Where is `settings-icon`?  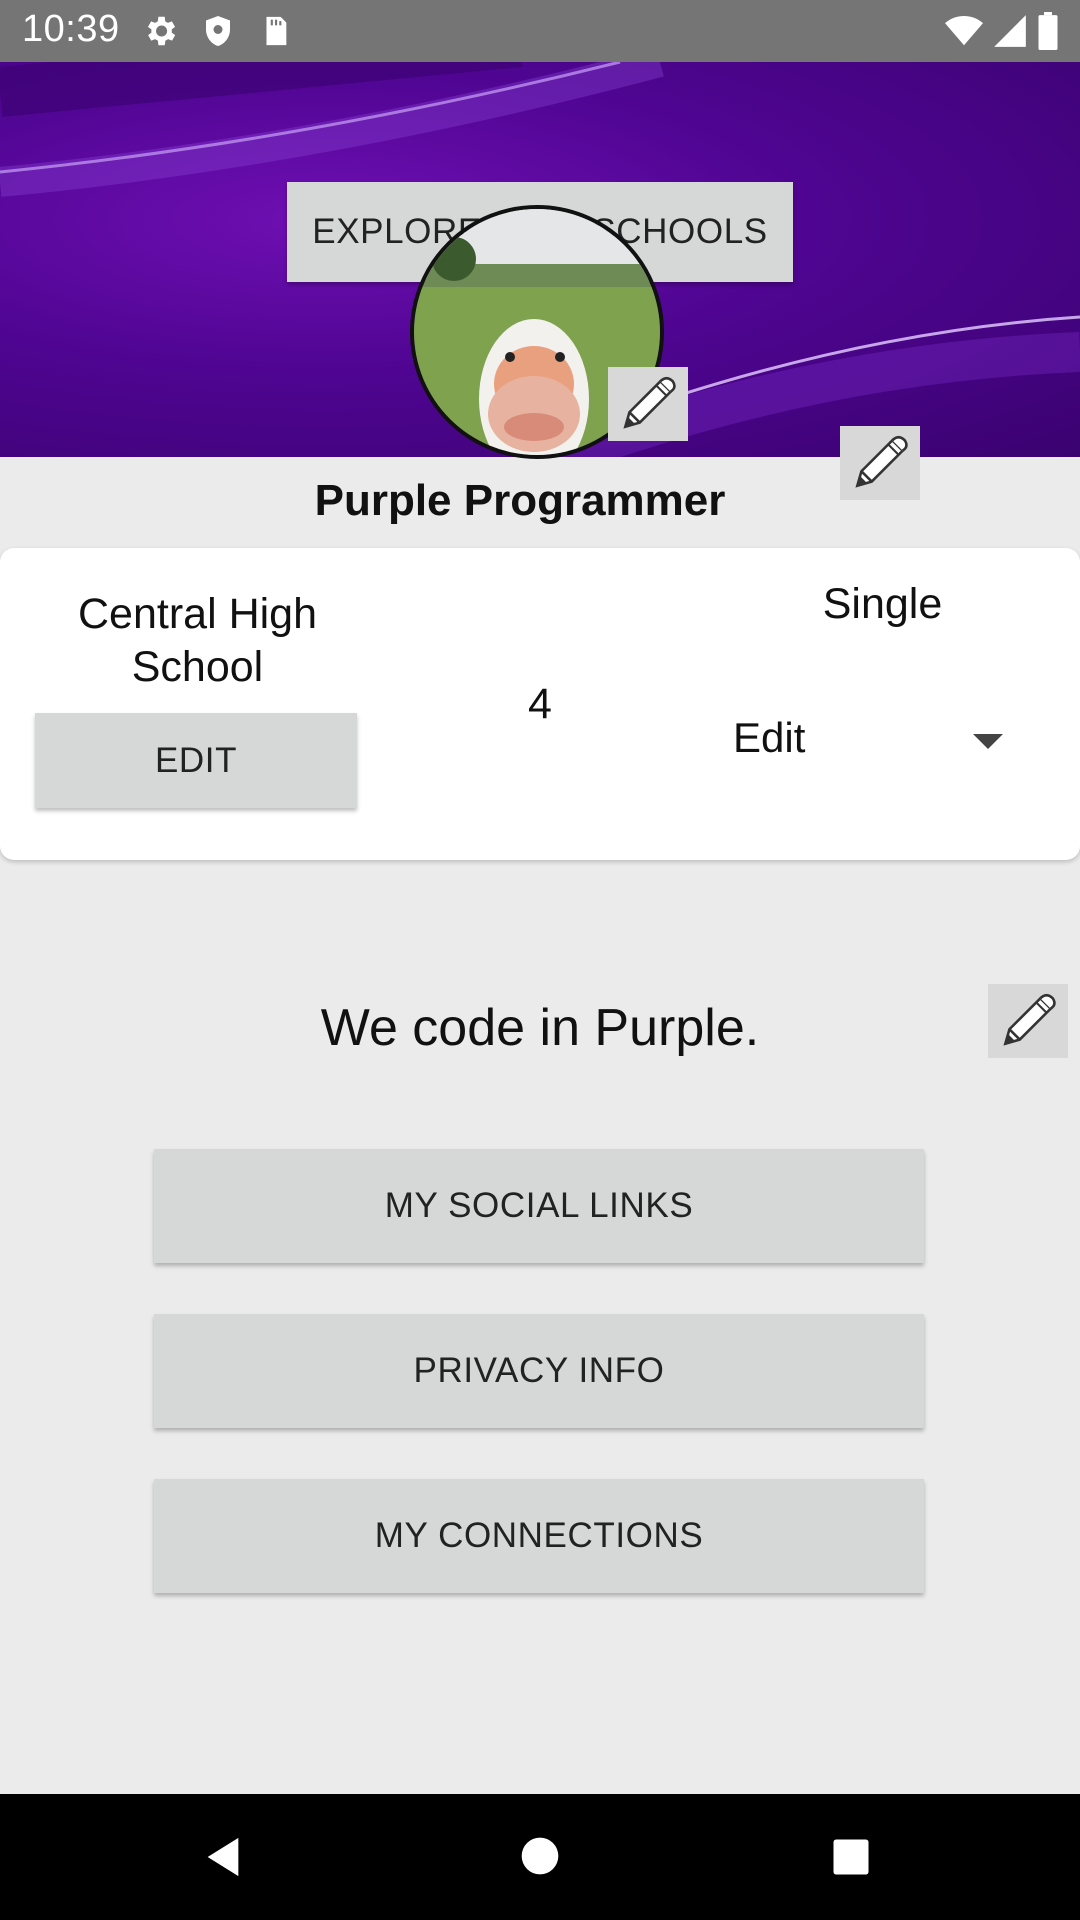 settings-icon is located at coordinates (161, 31).